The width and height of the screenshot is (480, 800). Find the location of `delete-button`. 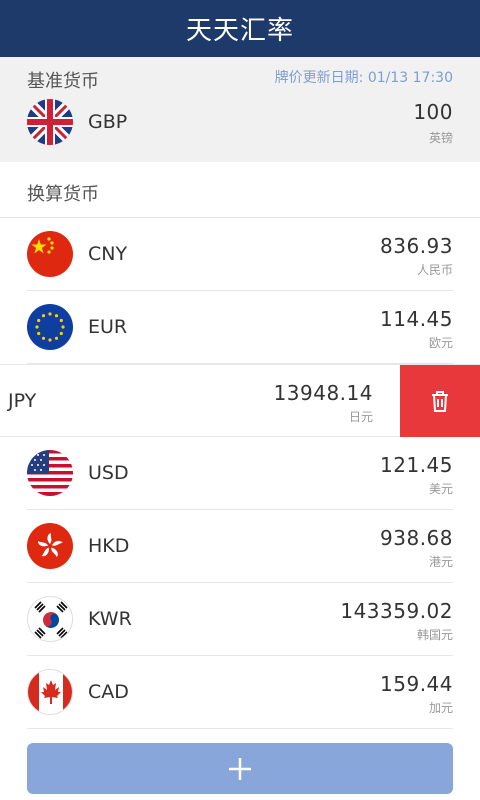

delete-button is located at coordinates (440, 401).